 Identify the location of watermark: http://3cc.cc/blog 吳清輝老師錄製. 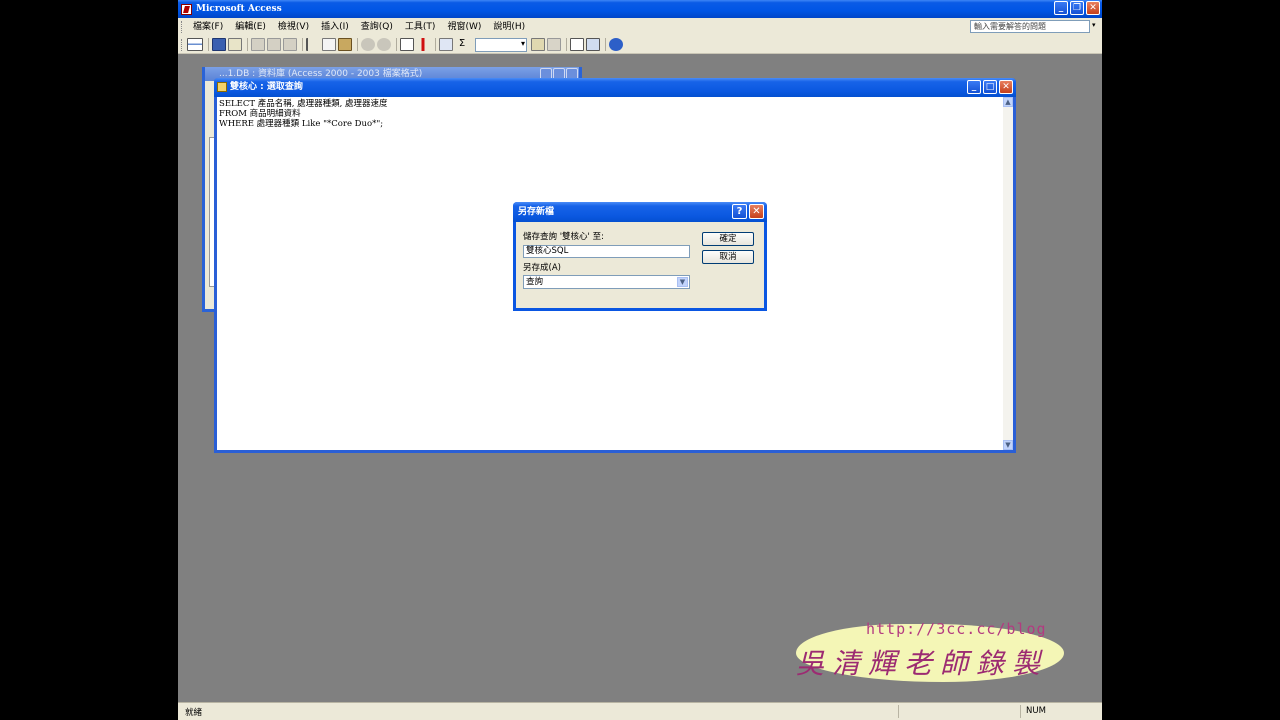
(931, 655).